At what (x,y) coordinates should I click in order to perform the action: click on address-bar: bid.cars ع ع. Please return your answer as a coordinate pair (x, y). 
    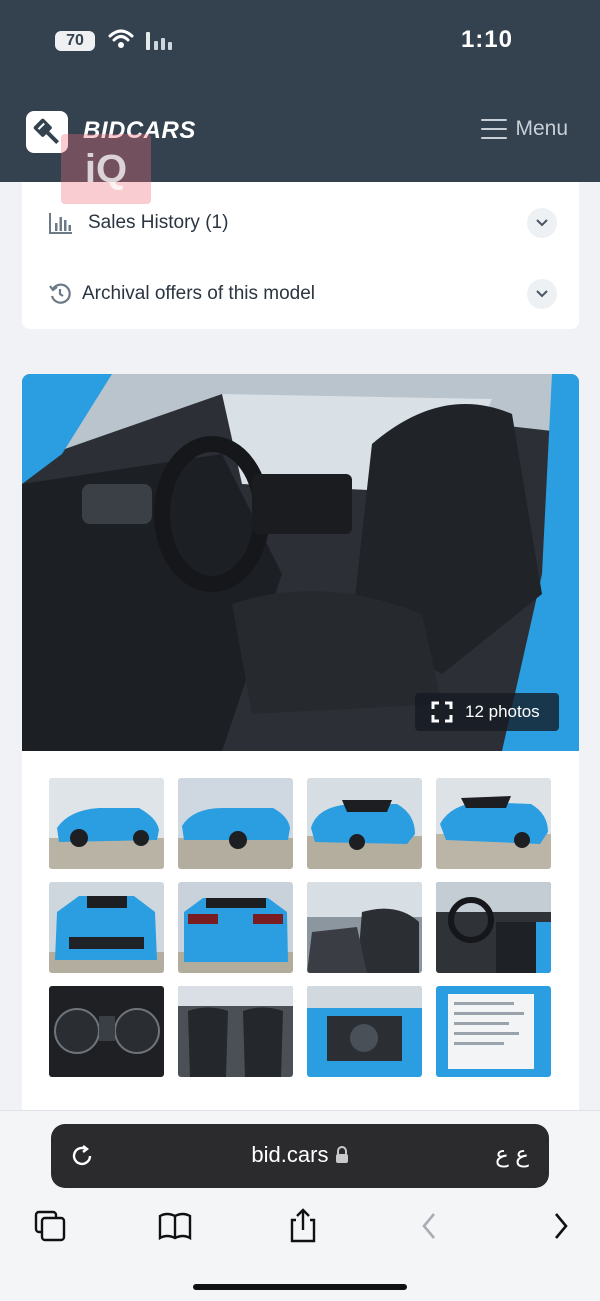
    Looking at the image, I should click on (300, 1156).